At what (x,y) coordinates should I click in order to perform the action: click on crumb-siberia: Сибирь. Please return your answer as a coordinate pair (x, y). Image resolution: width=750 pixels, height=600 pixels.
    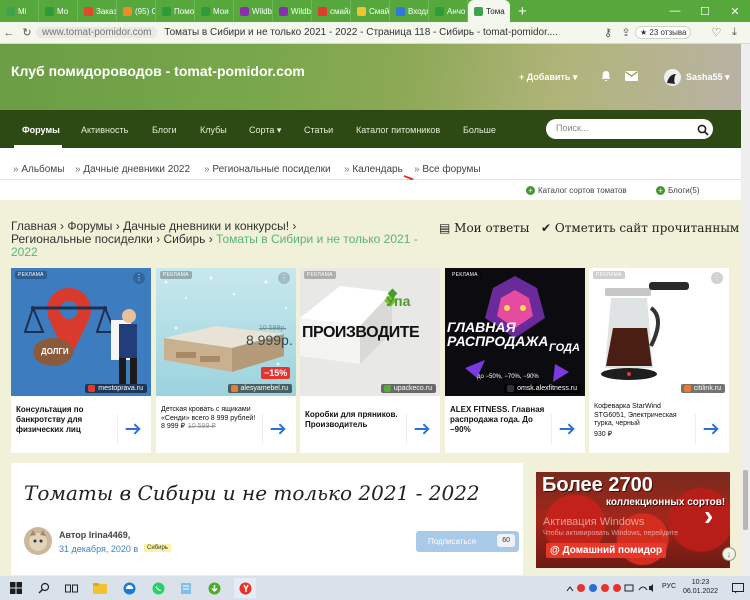
    Looking at the image, I should click on (185, 239).